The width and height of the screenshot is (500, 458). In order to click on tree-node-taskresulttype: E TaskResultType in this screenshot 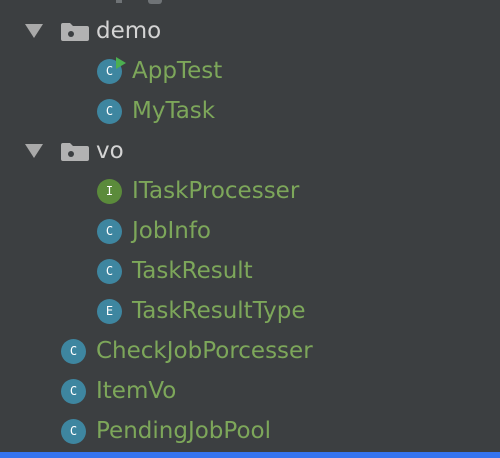, I will do `click(250, 311)`.